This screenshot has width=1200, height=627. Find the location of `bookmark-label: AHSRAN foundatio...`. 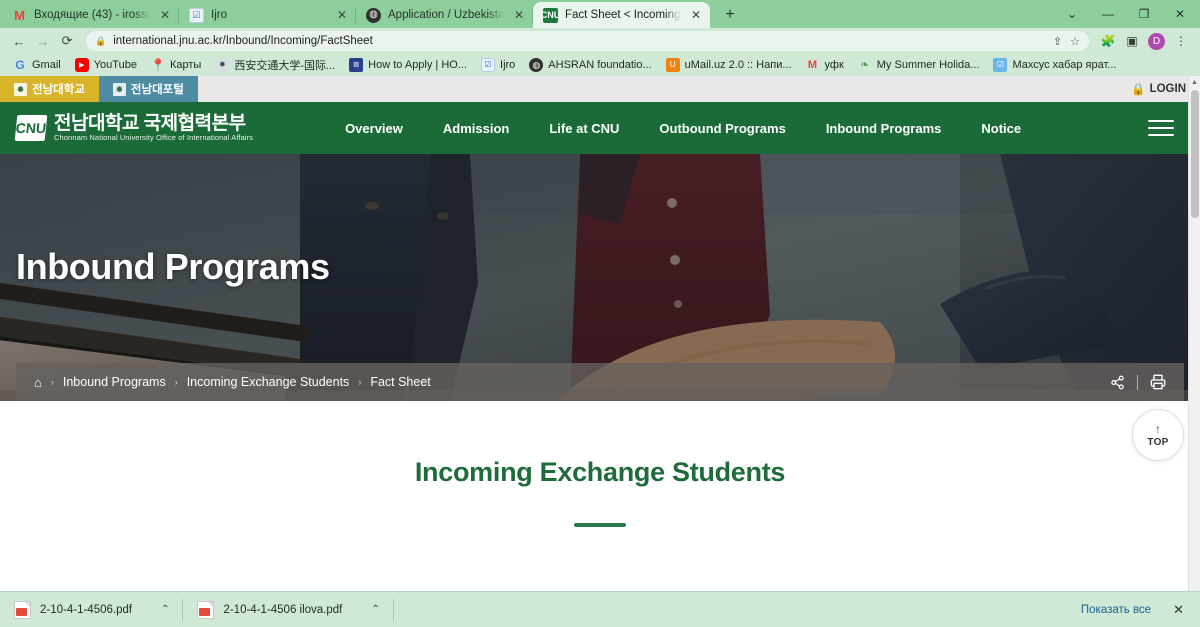

bookmark-label: AHSRAN foundatio... is located at coordinates (600, 65).